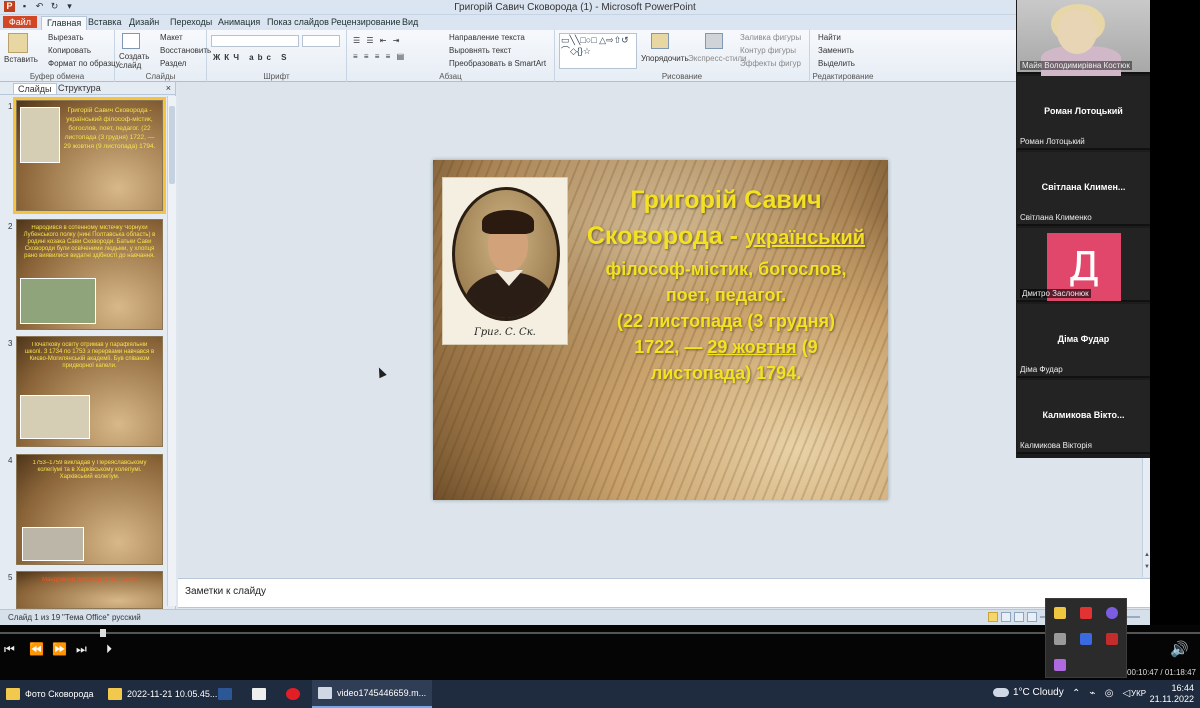  Describe the element at coordinates (836, 63) in the screenshot. I see `select-button: Выделить` at that location.